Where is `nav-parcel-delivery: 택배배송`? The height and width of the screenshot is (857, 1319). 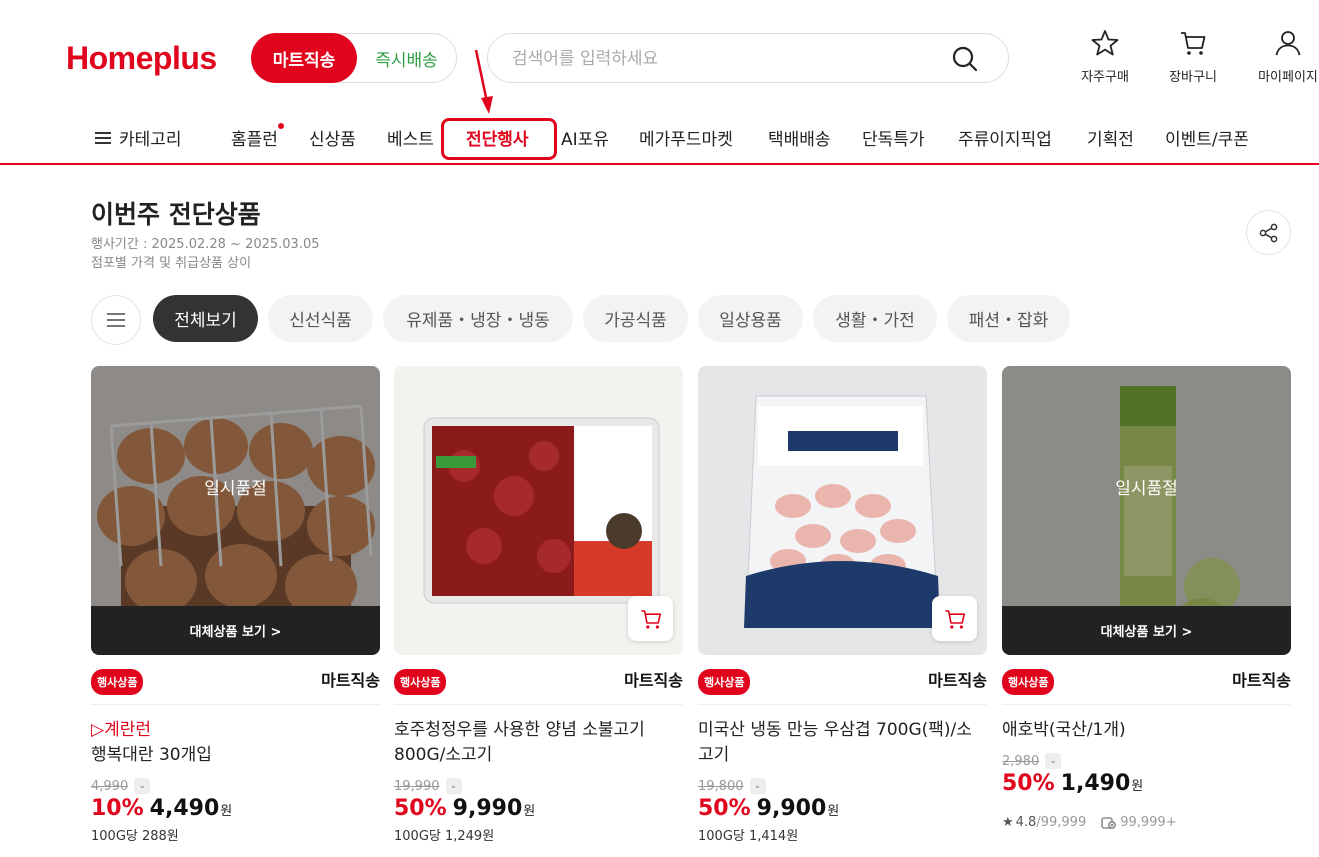
nav-parcel-delivery: 택배배송 is located at coordinates (799, 137).